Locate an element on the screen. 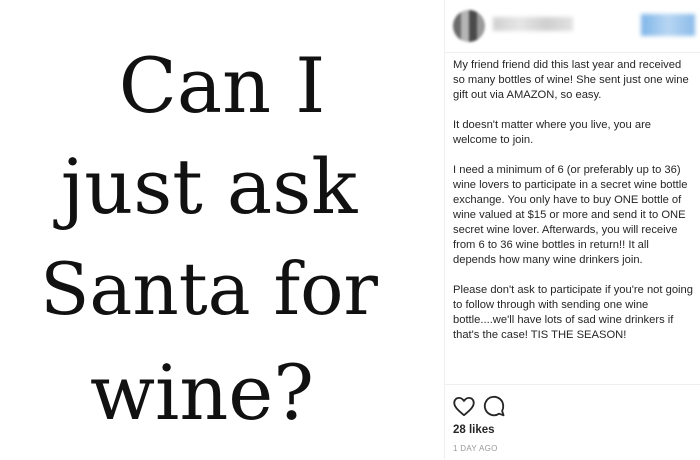 This screenshot has height=460, width=700. comment-icon is located at coordinates (494, 406).